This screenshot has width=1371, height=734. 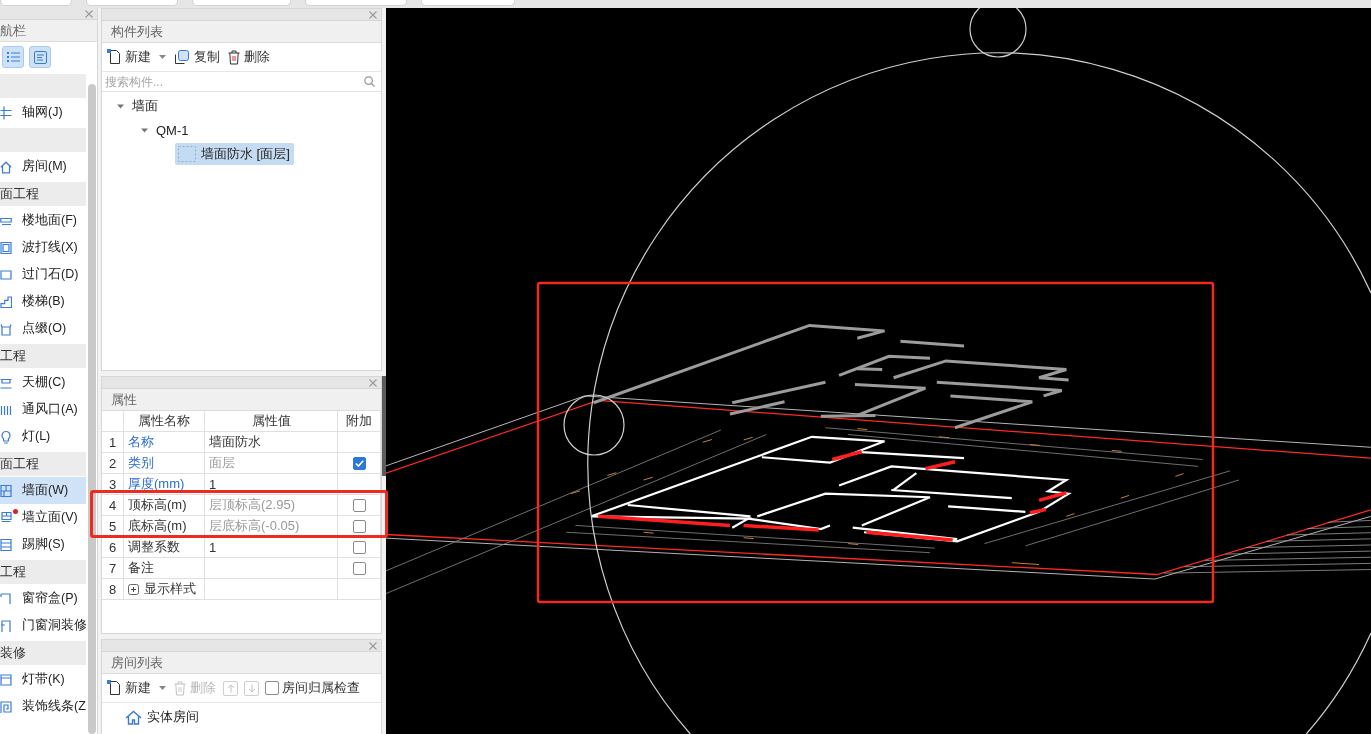 What do you see at coordinates (6, 328) in the screenshot?
I see `node-box-icon` at bounding box center [6, 328].